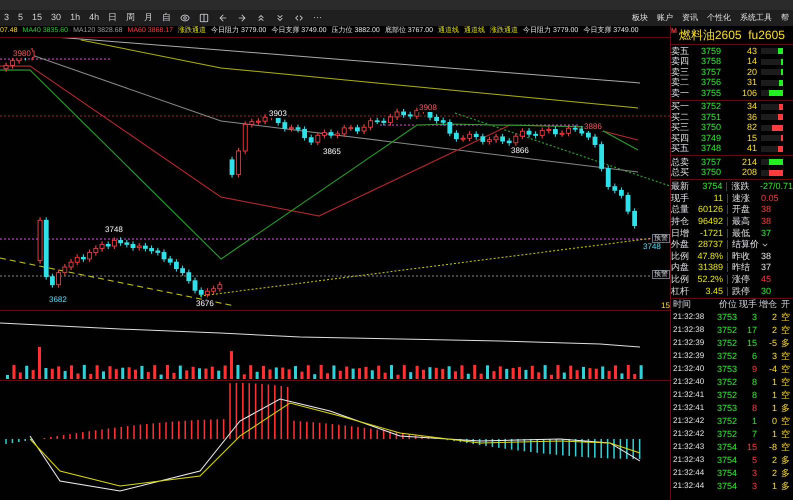 The image size is (793, 500). I want to click on period-tab: 15, so click(37, 18).